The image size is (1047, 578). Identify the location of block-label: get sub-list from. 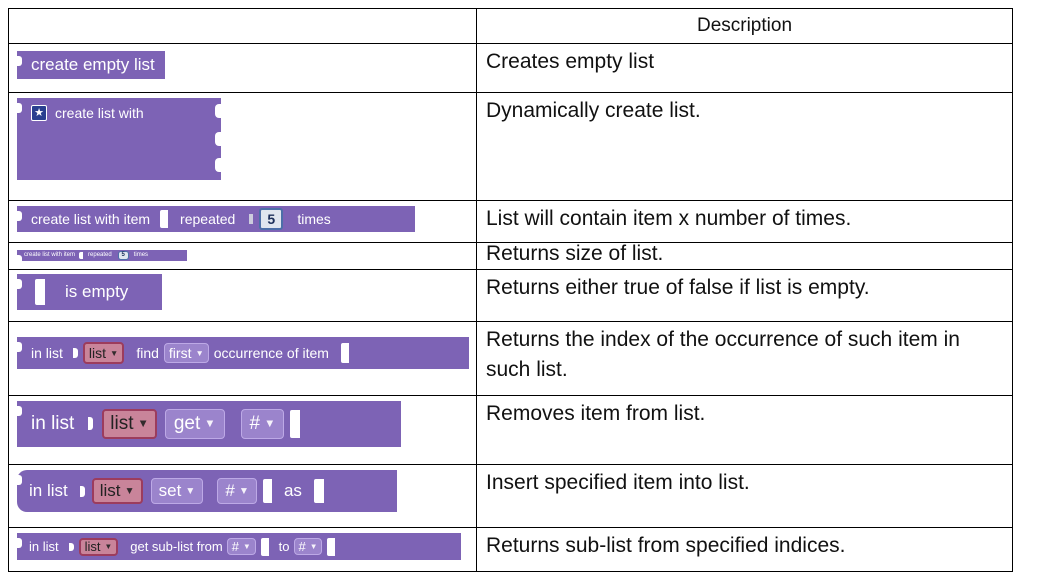
(176, 547).